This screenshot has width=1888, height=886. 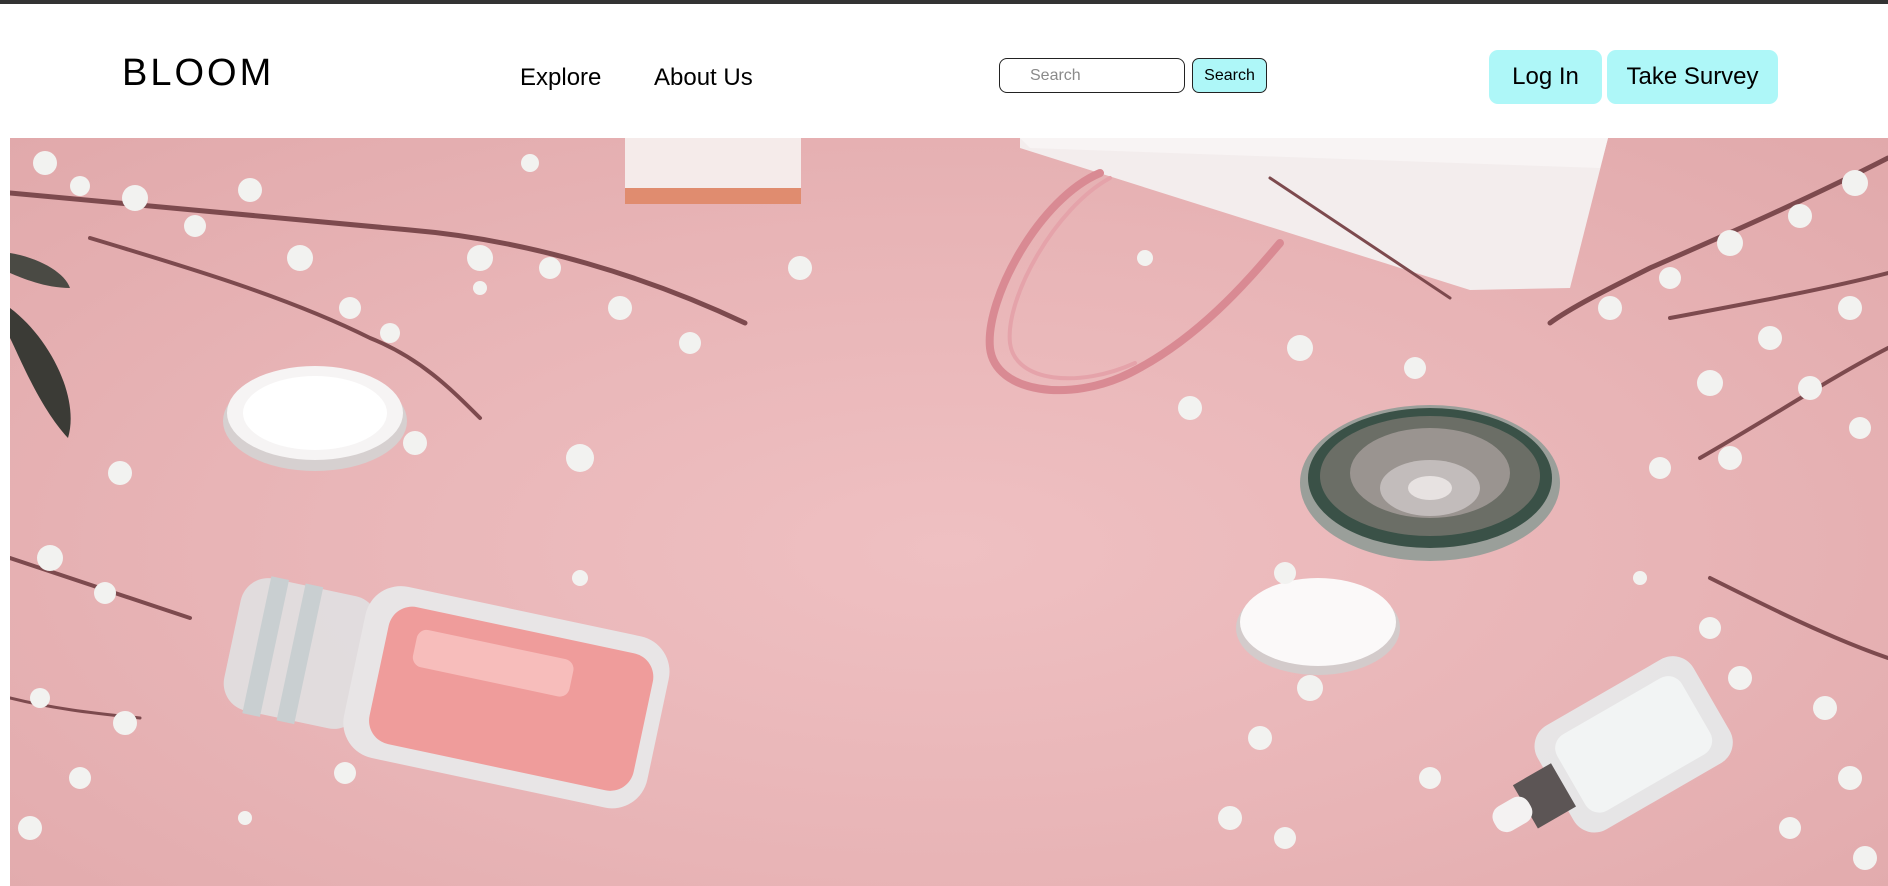 I want to click on nav-link-explore: Explore, so click(x=560, y=78).